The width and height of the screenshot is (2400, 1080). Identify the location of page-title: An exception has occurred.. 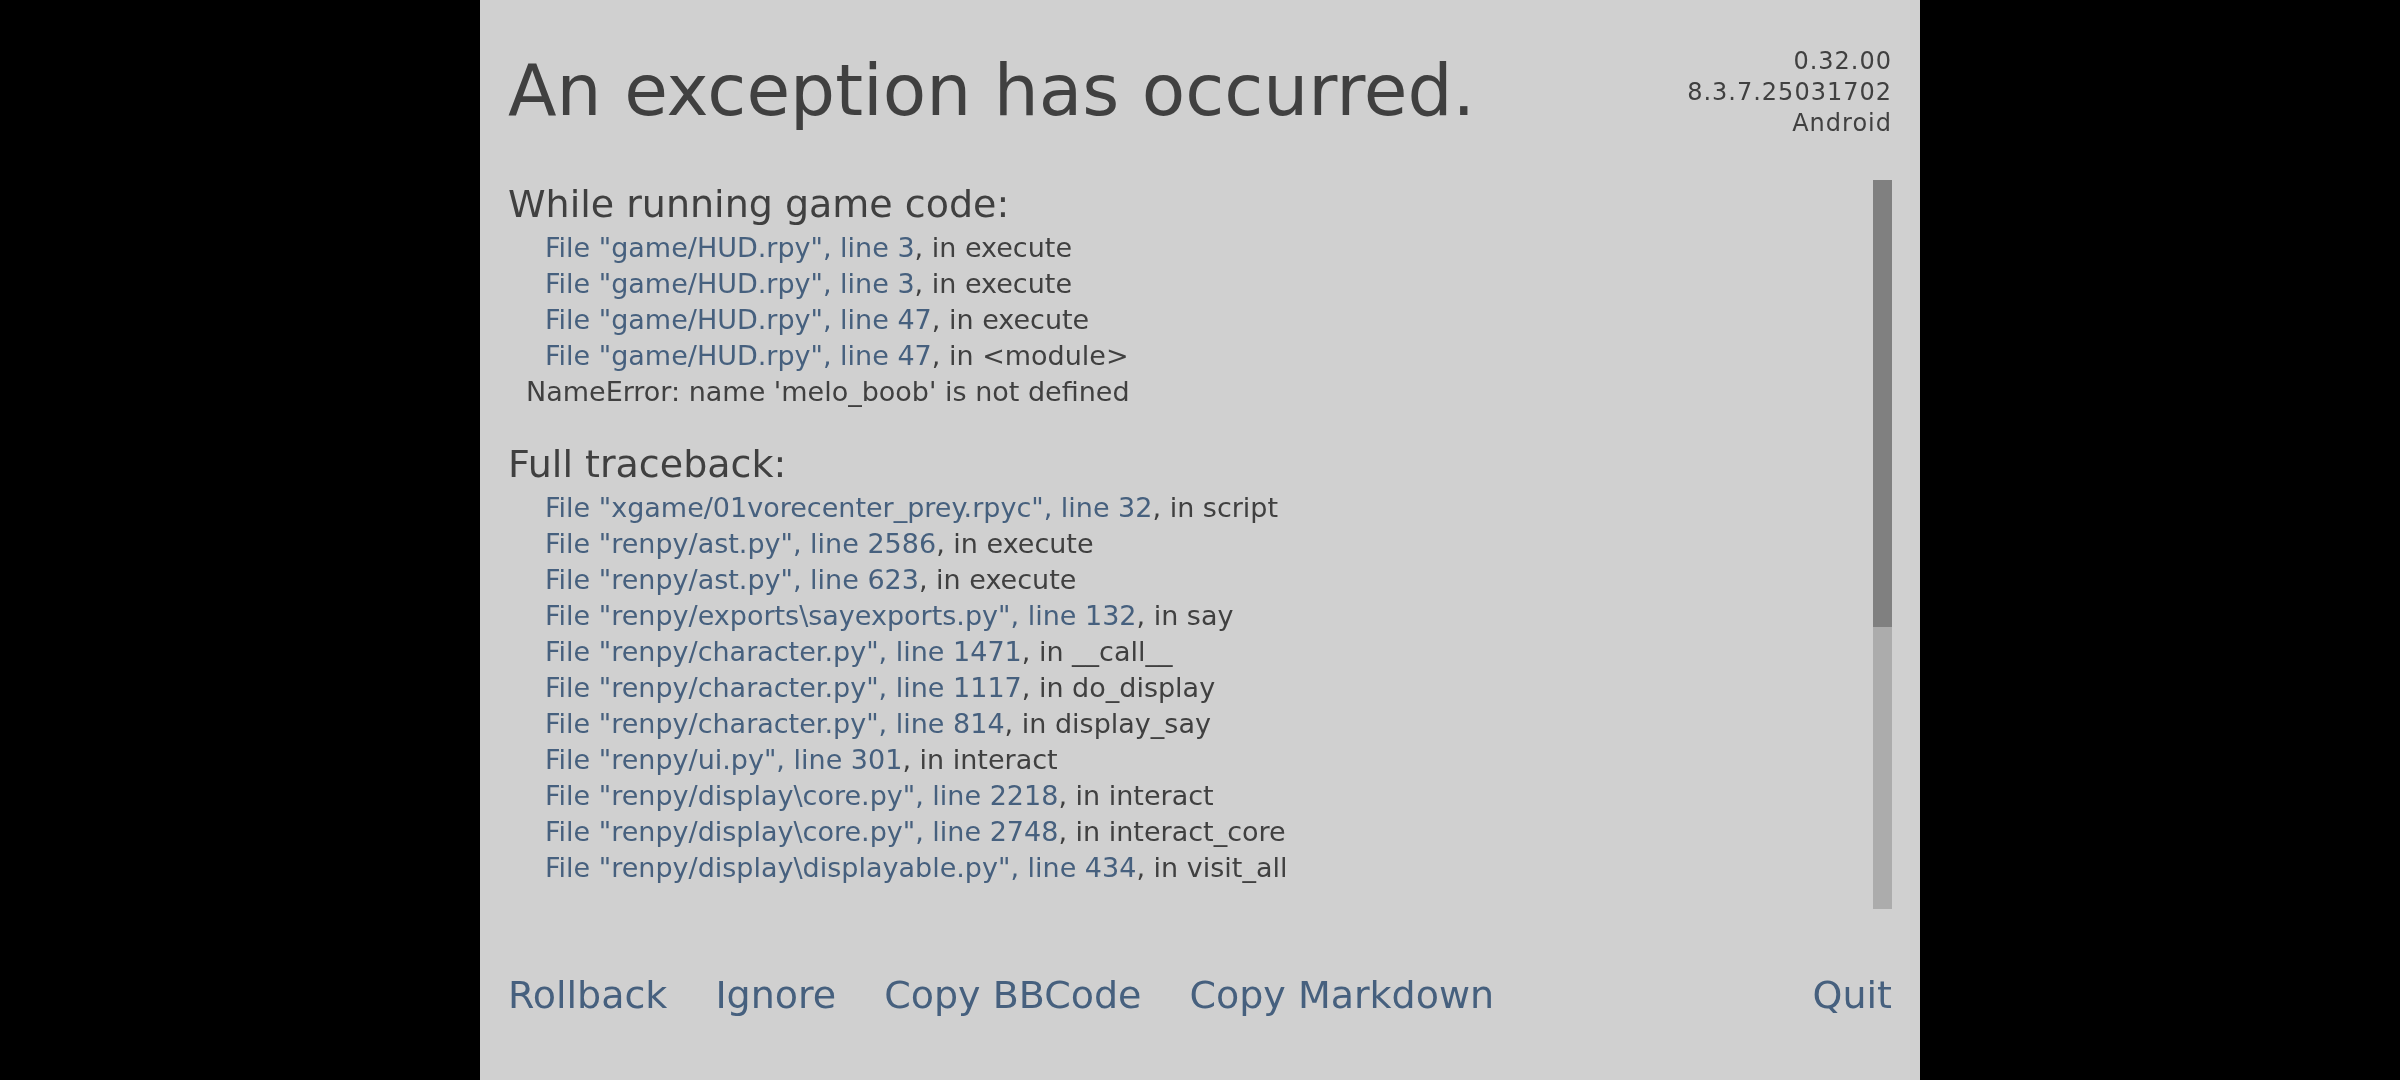
(992, 91).